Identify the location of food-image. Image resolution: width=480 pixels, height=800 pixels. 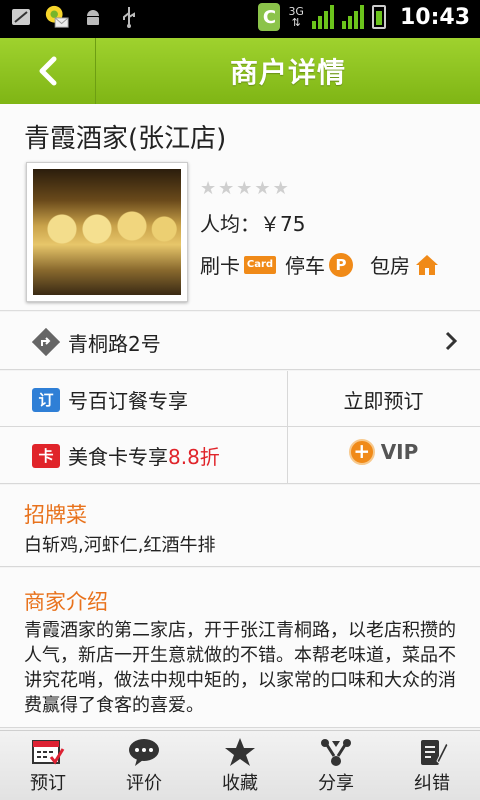
(107, 232).